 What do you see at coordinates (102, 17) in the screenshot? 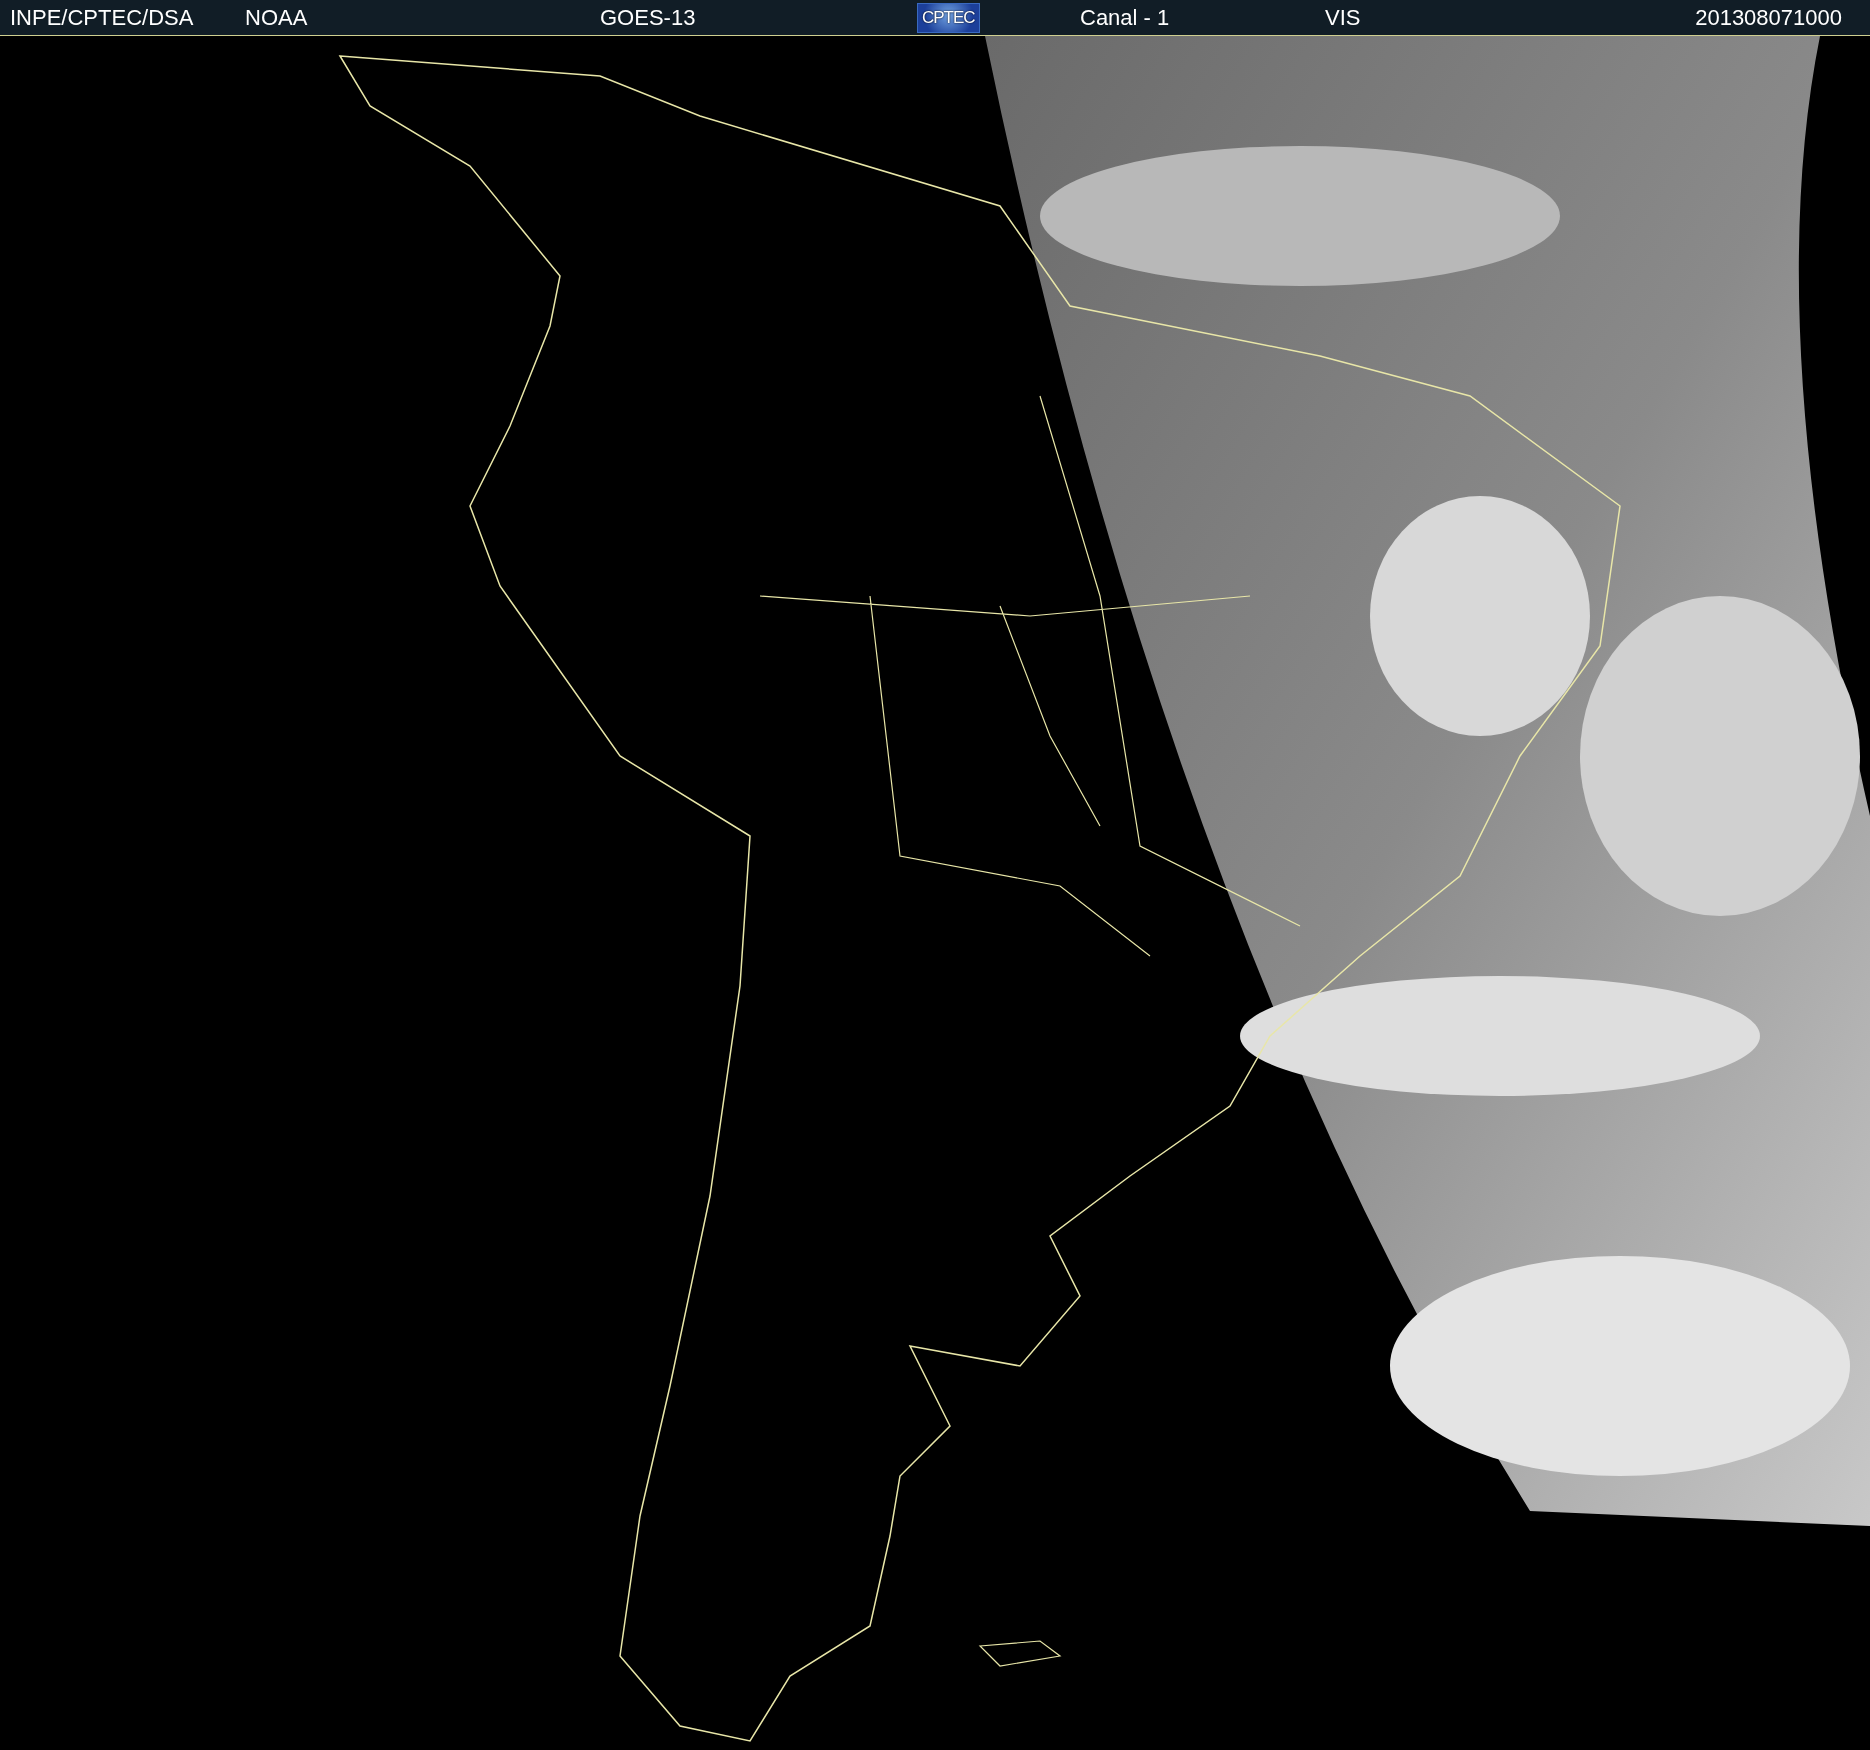
I see `header-label: INPE/CPTEC/DSA` at bounding box center [102, 17].